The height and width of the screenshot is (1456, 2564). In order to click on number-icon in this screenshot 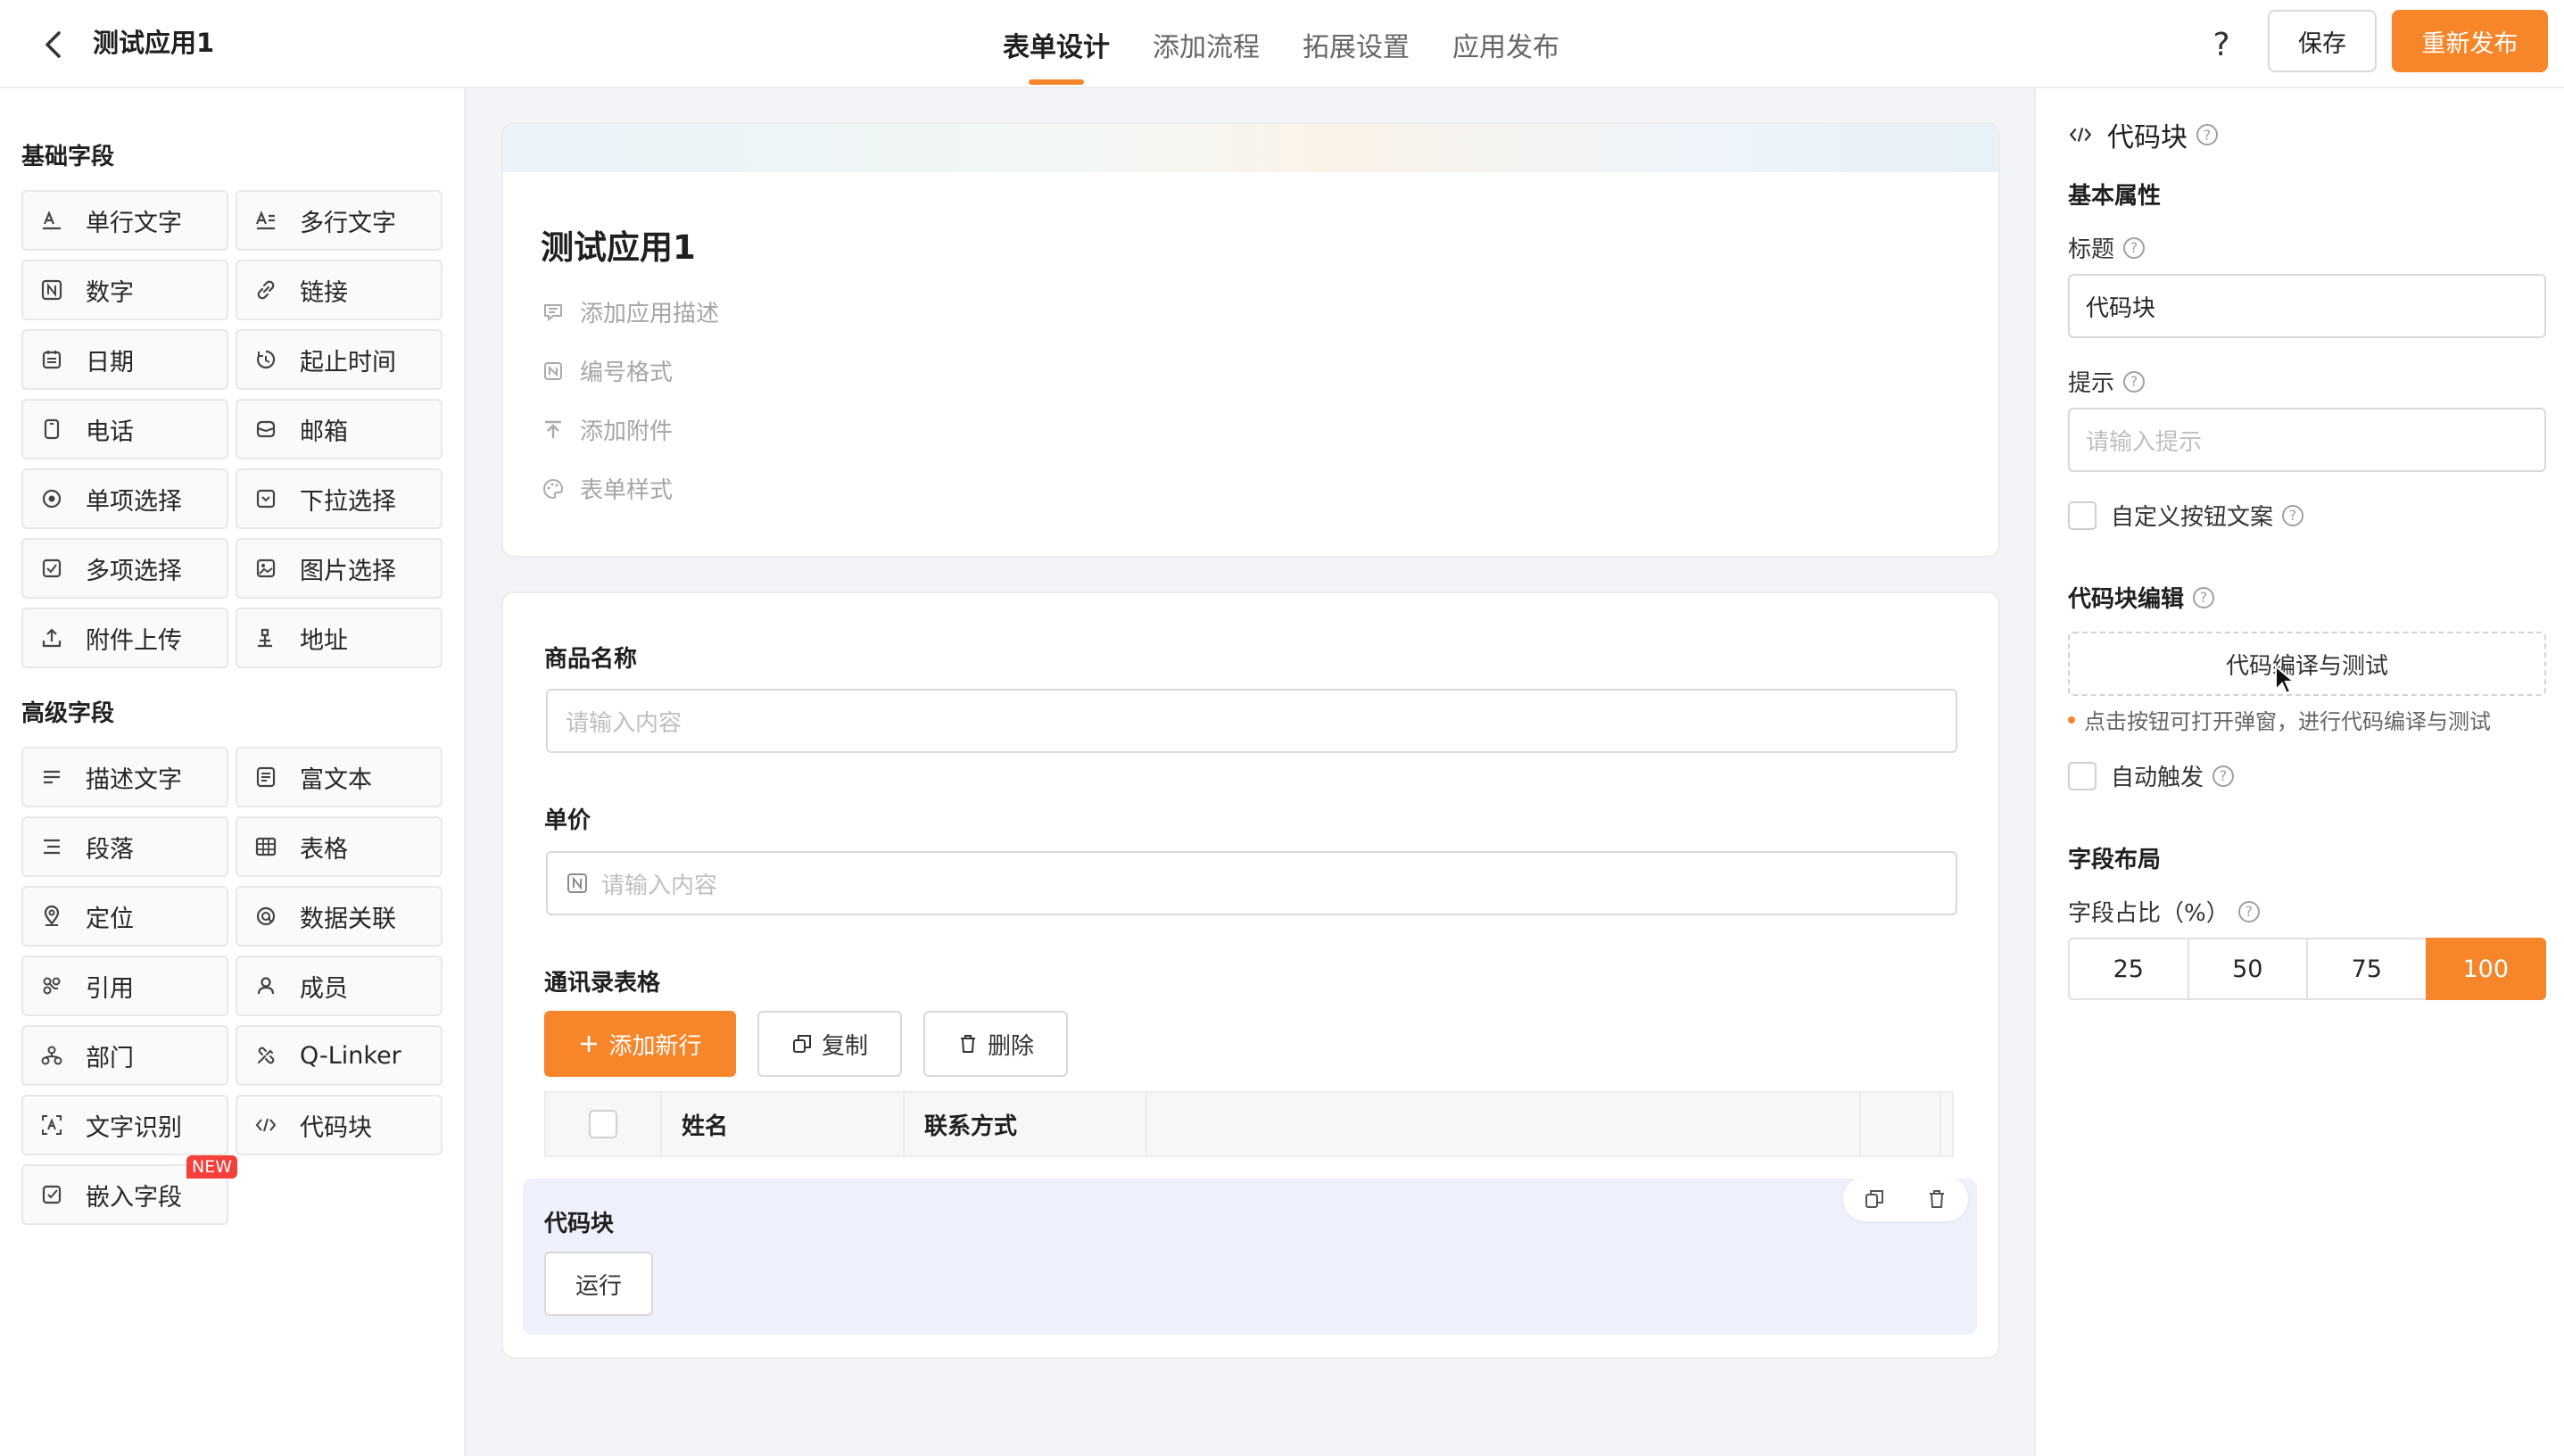, I will do `click(577, 883)`.